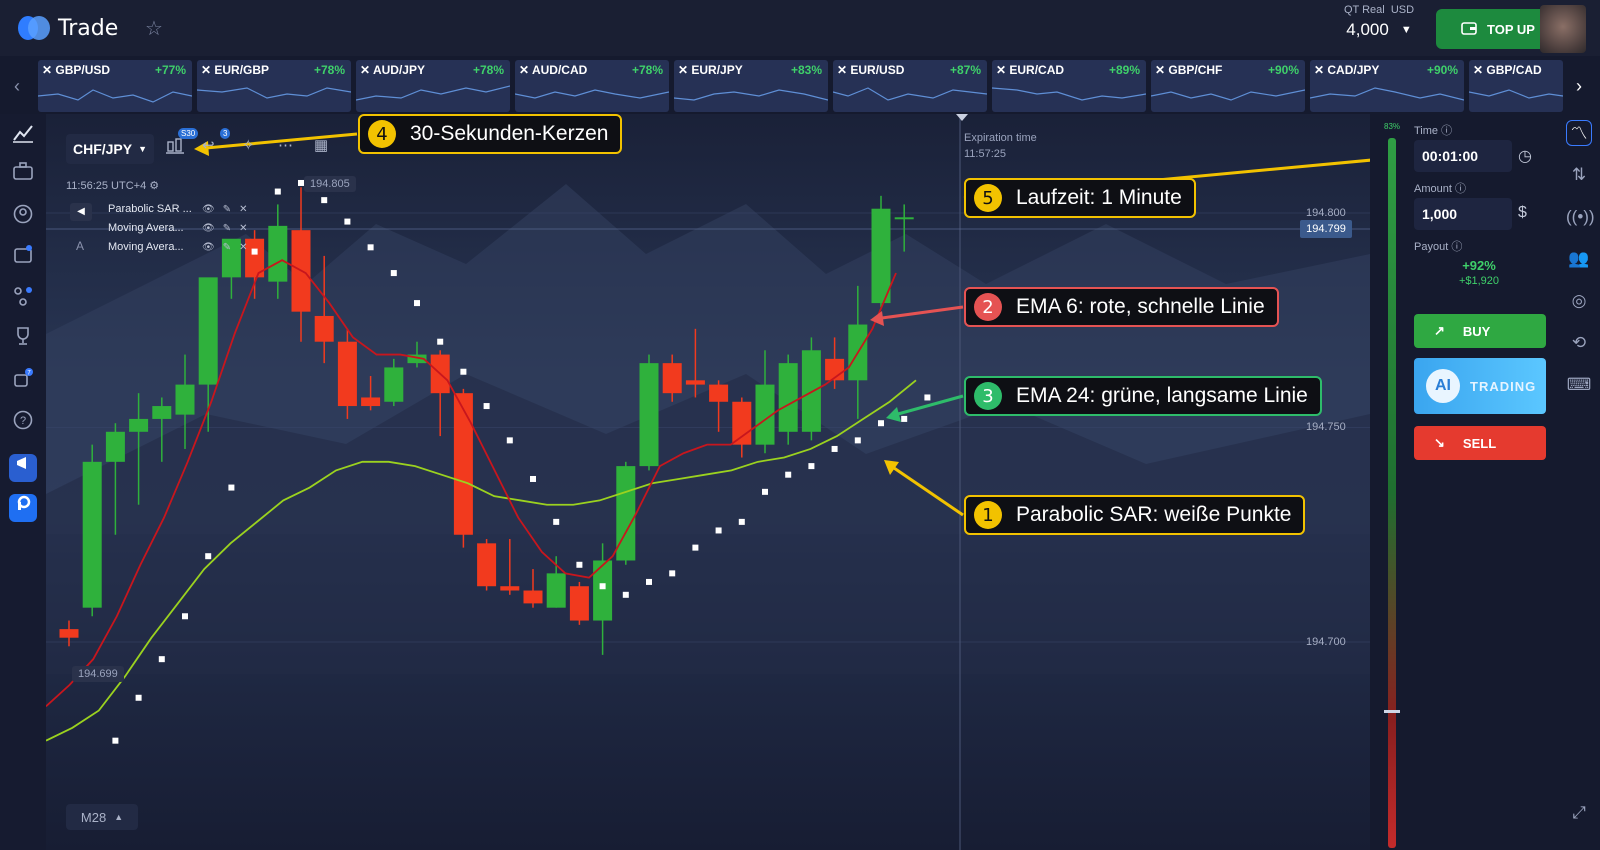  What do you see at coordinates (23, 134) in the screenshot?
I see `chart-icon` at bounding box center [23, 134].